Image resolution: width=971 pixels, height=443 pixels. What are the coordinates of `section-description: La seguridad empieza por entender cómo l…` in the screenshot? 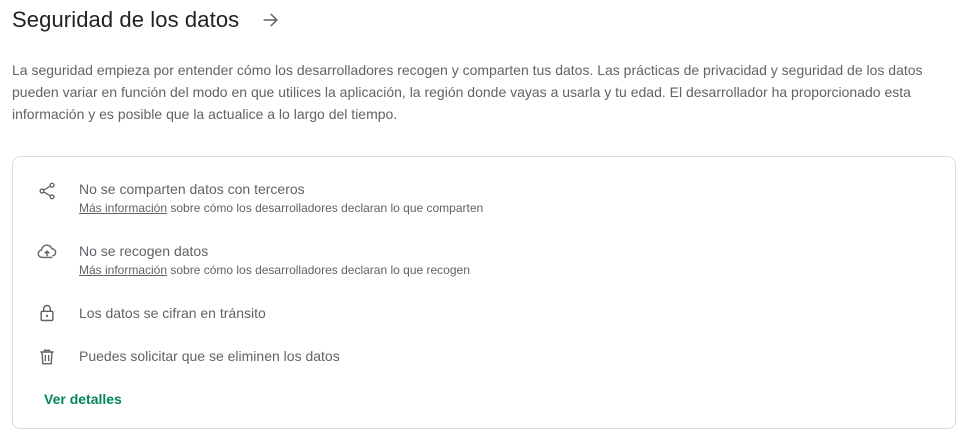 It's located at (467, 92).